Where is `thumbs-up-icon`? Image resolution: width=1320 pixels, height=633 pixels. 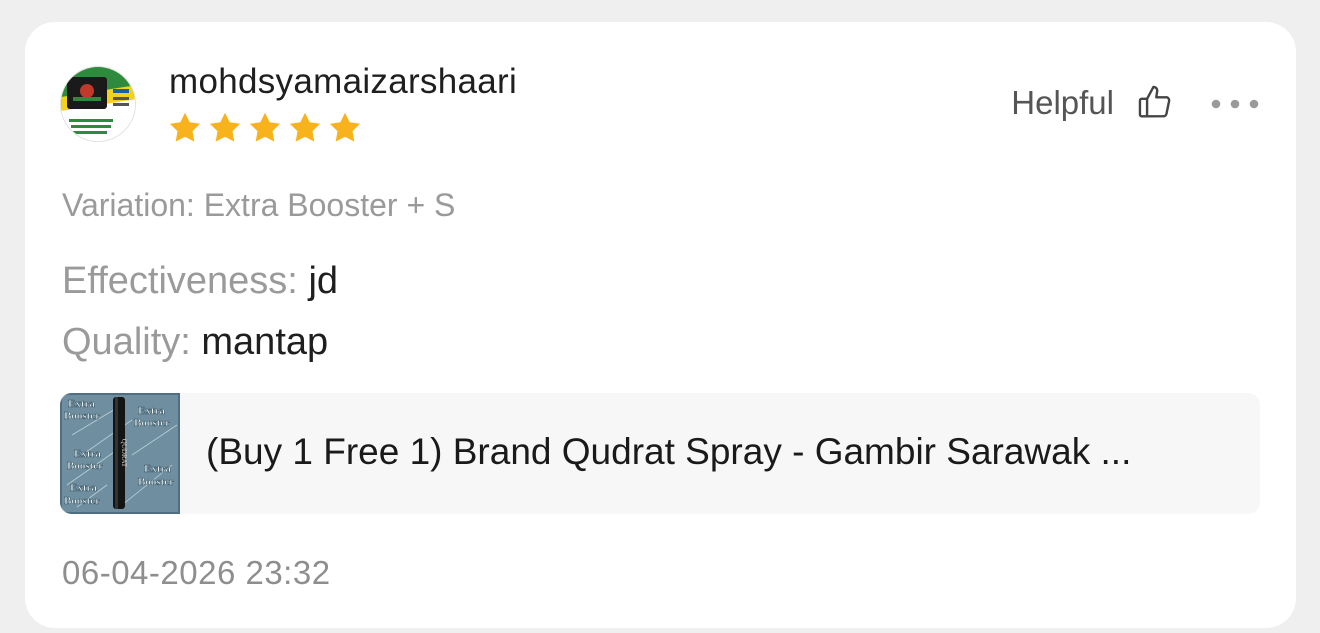
thumbs-up-icon is located at coordinates (1155, 102).